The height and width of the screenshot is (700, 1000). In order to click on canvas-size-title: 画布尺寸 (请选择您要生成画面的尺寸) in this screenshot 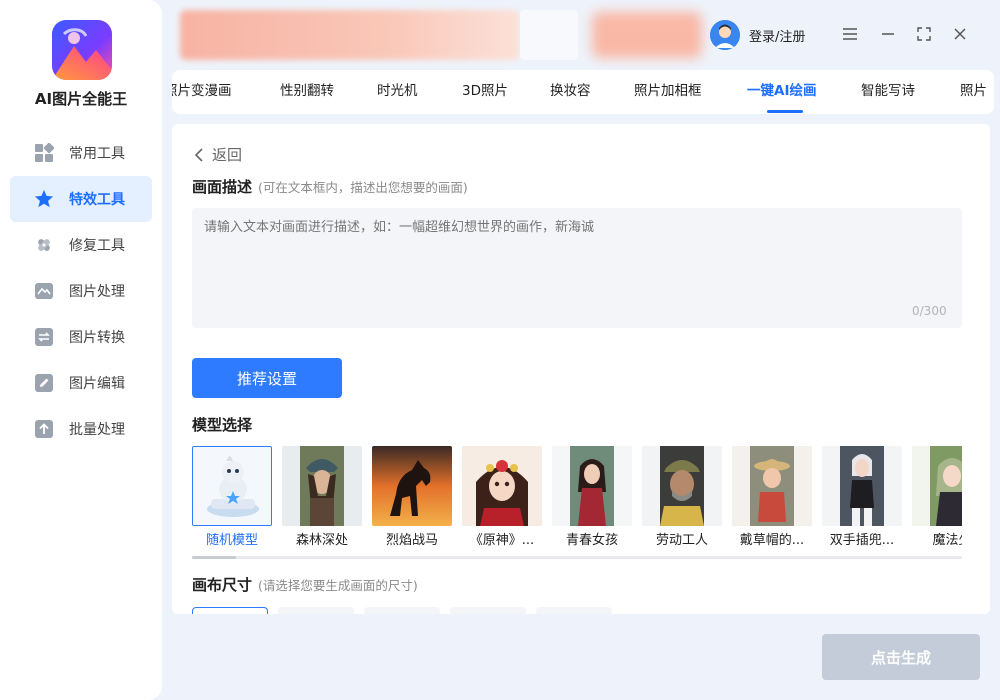, I will do `click(305, 584)`.